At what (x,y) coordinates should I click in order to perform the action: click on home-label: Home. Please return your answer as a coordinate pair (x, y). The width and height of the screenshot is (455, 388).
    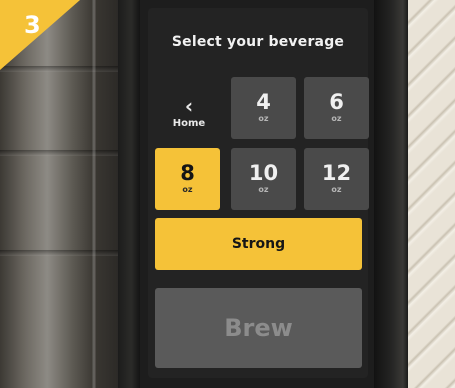
    Looking at the image, I should click on (189, 123).